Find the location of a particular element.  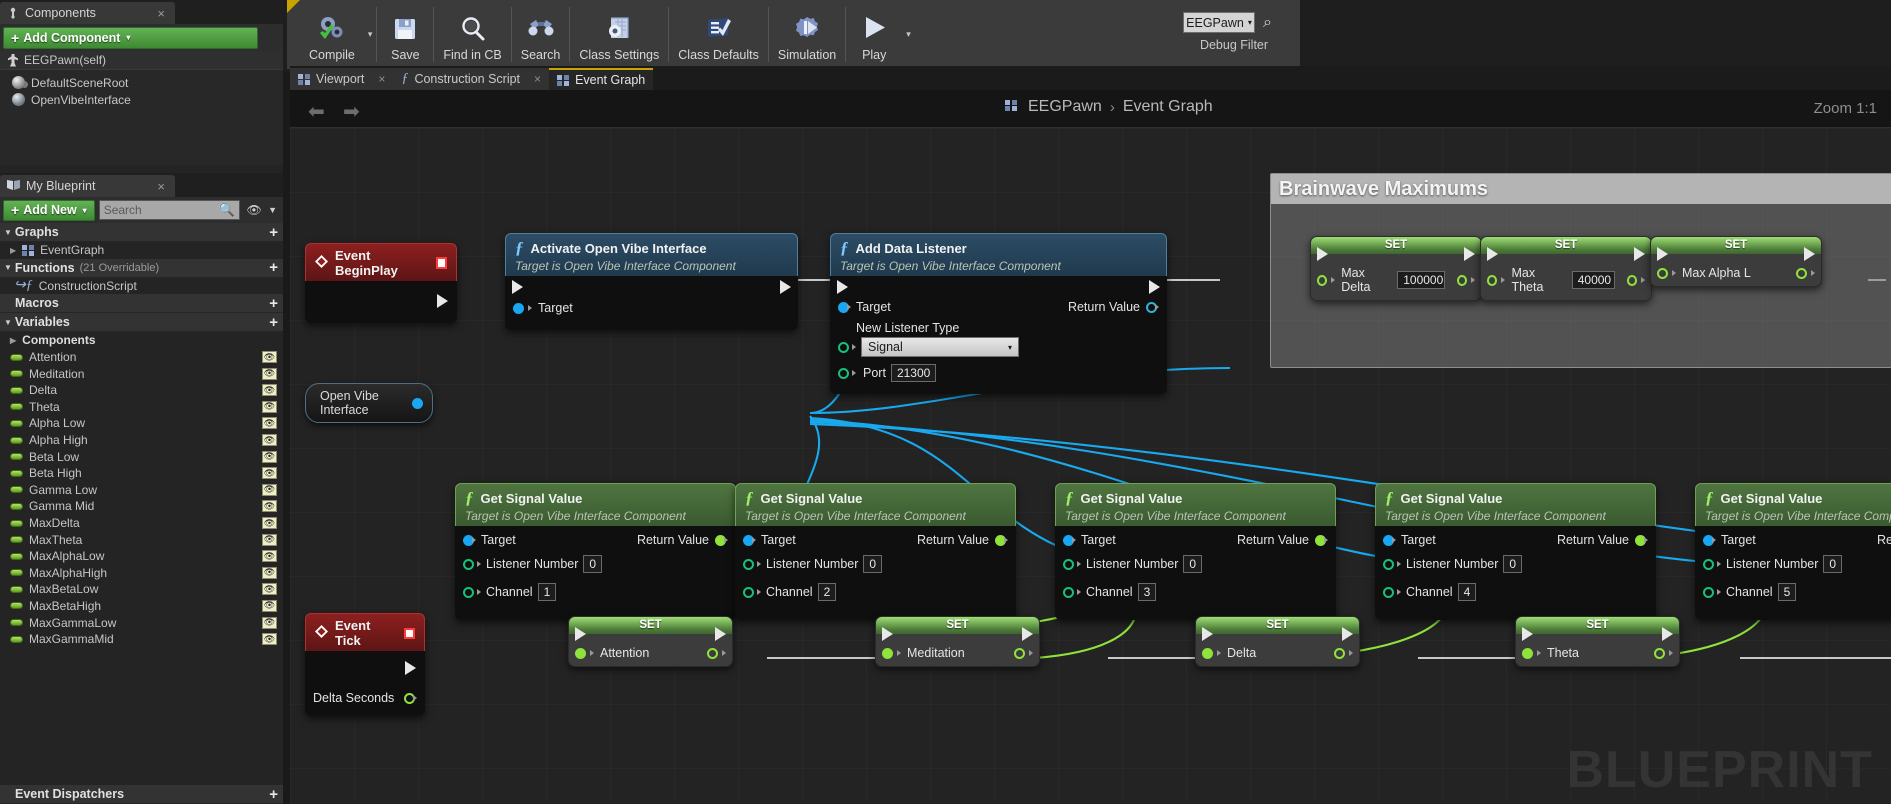

set-variable-row: Theta is located at coordinates (1597, 654).